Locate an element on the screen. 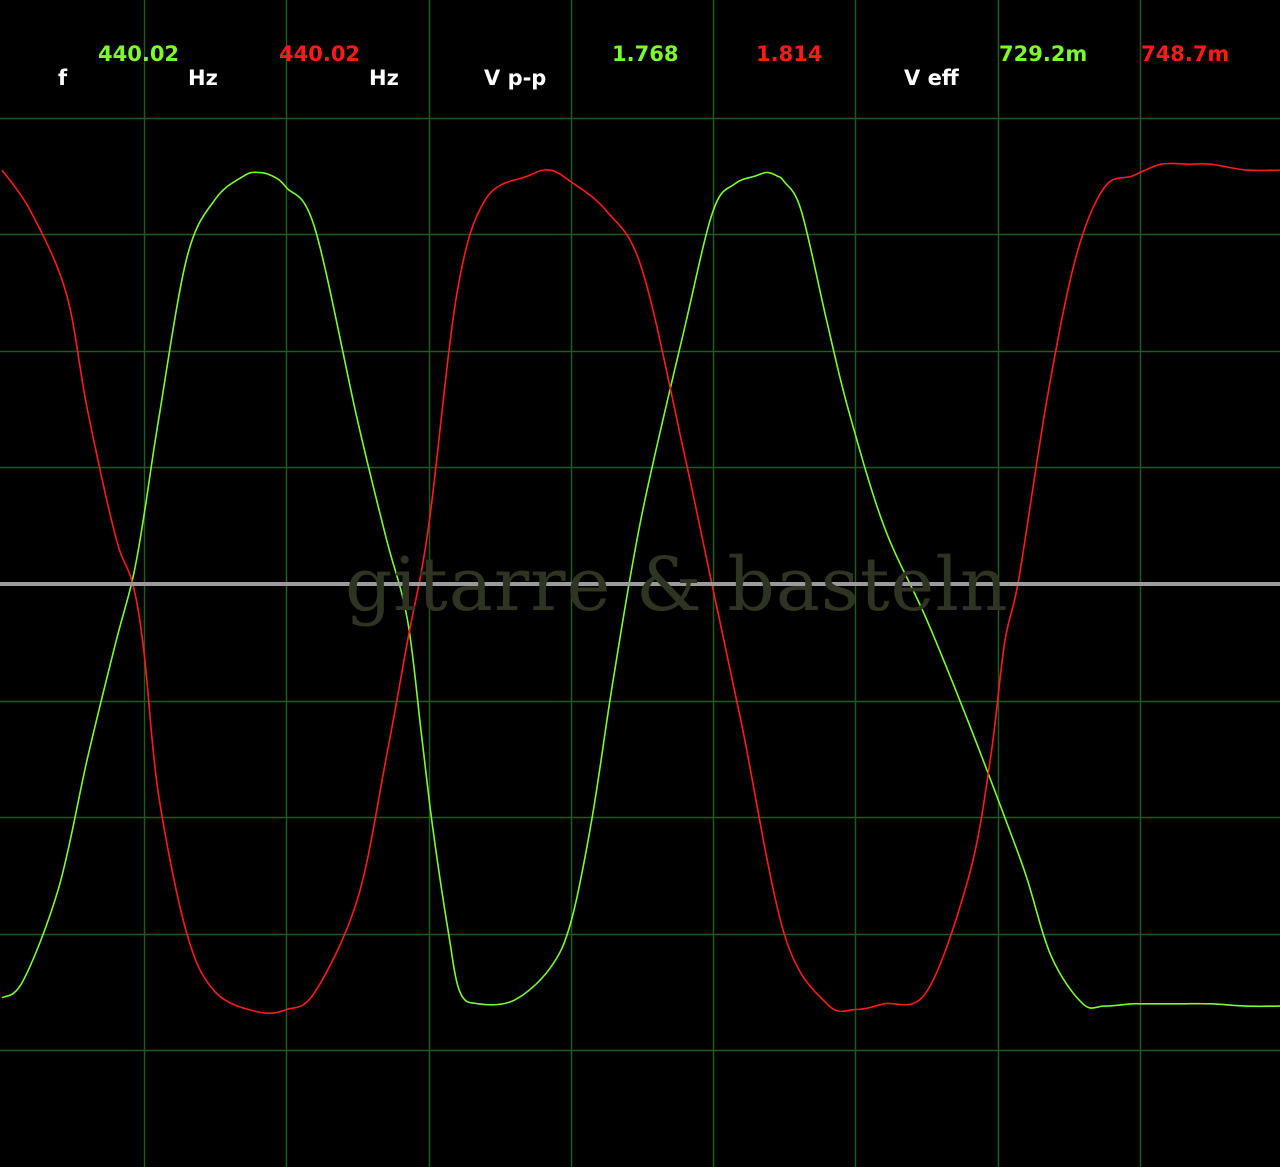 The width and height of the screenshot is (1280, 1167). vpp-label: V p-p is located at coordinates (515, 78).